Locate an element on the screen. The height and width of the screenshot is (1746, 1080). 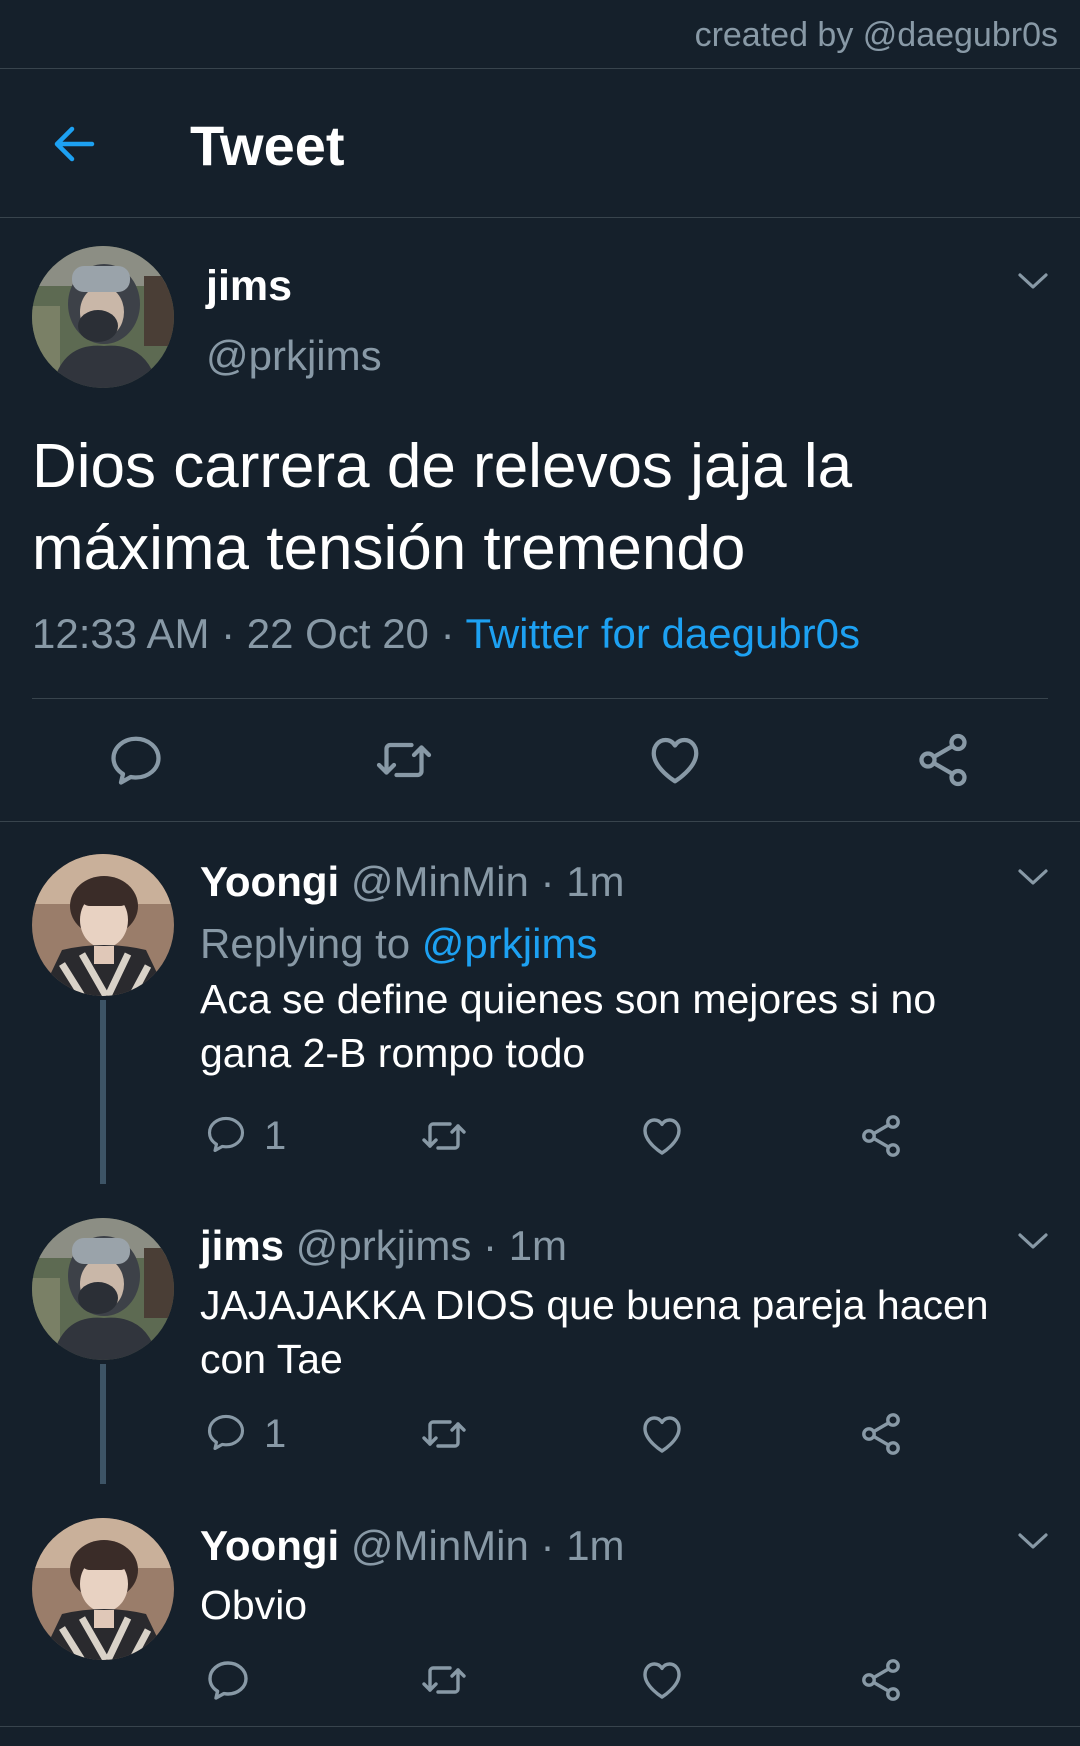
replying-to-link: @prkjims is located at coordinates (510, 943).